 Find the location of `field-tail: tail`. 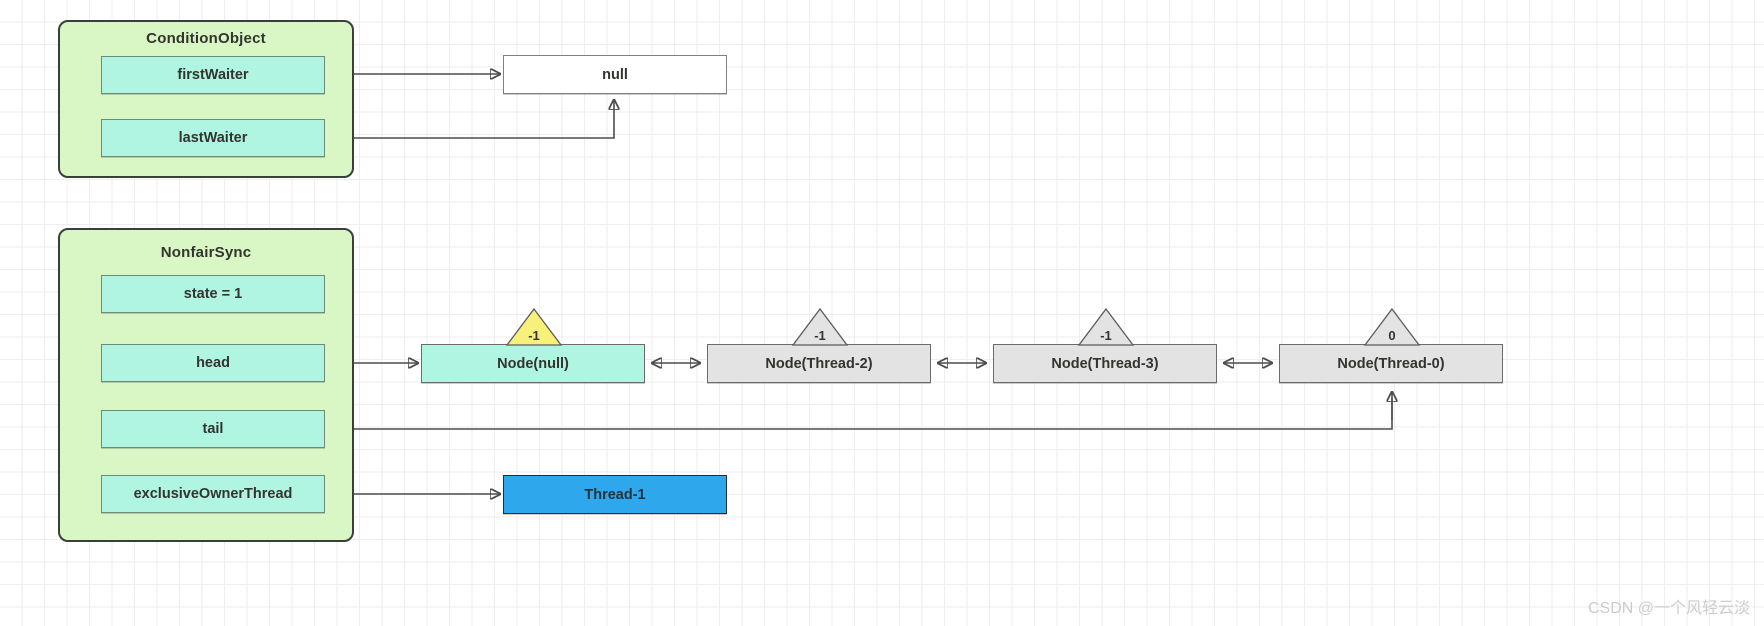

field-tail: tail is located at coordinates (213, 429).